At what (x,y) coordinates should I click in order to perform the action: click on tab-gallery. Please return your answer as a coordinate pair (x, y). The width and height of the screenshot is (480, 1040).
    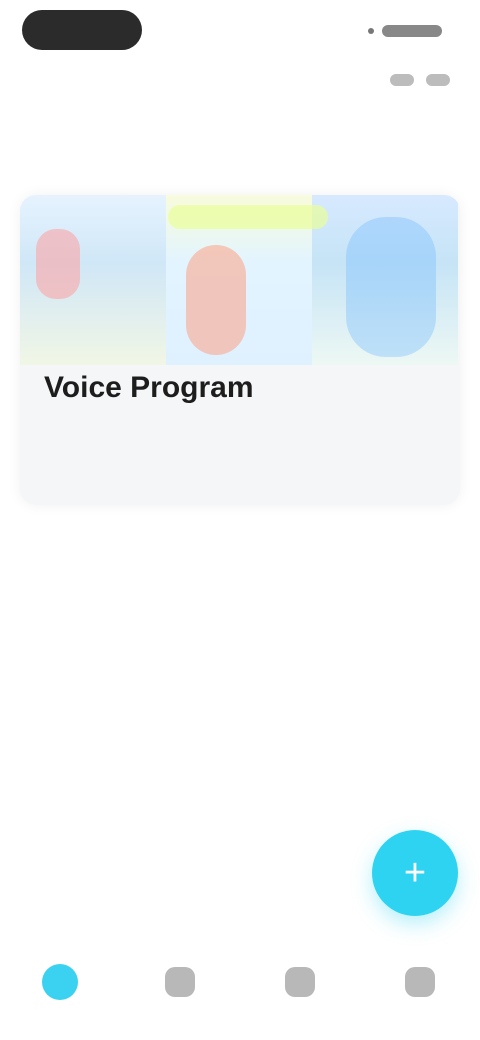
    Looking at the image, I should click on (180, 985).